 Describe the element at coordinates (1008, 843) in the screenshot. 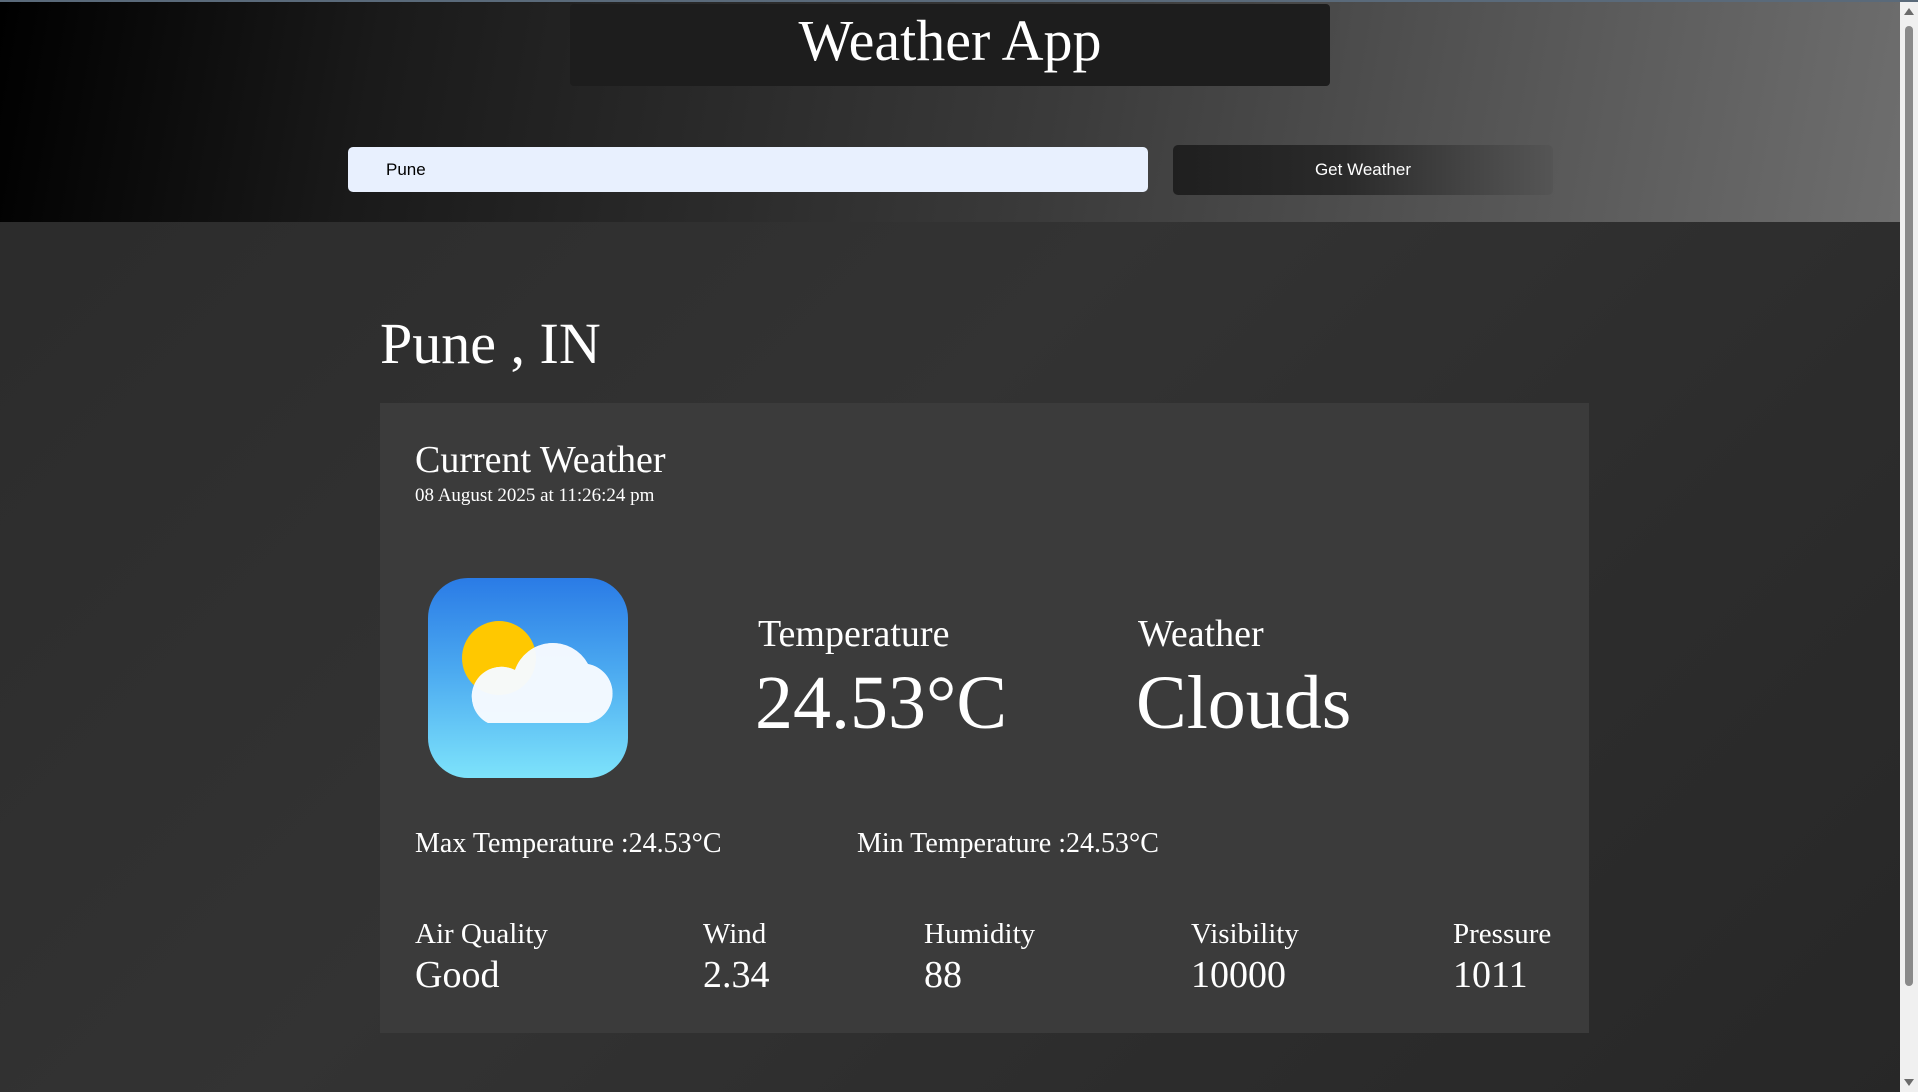

I see `min-temperature: Min Temperature :24.53°C` at that location.